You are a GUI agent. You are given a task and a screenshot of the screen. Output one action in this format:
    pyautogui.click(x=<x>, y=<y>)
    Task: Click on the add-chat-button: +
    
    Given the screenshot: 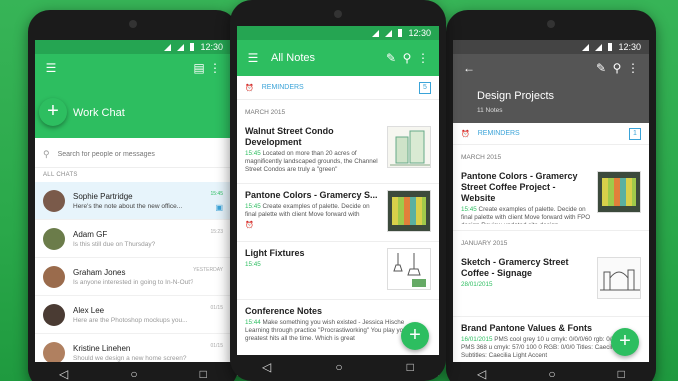 What is the action you would take?
    pyautogui.click(x=53, y=112)
    